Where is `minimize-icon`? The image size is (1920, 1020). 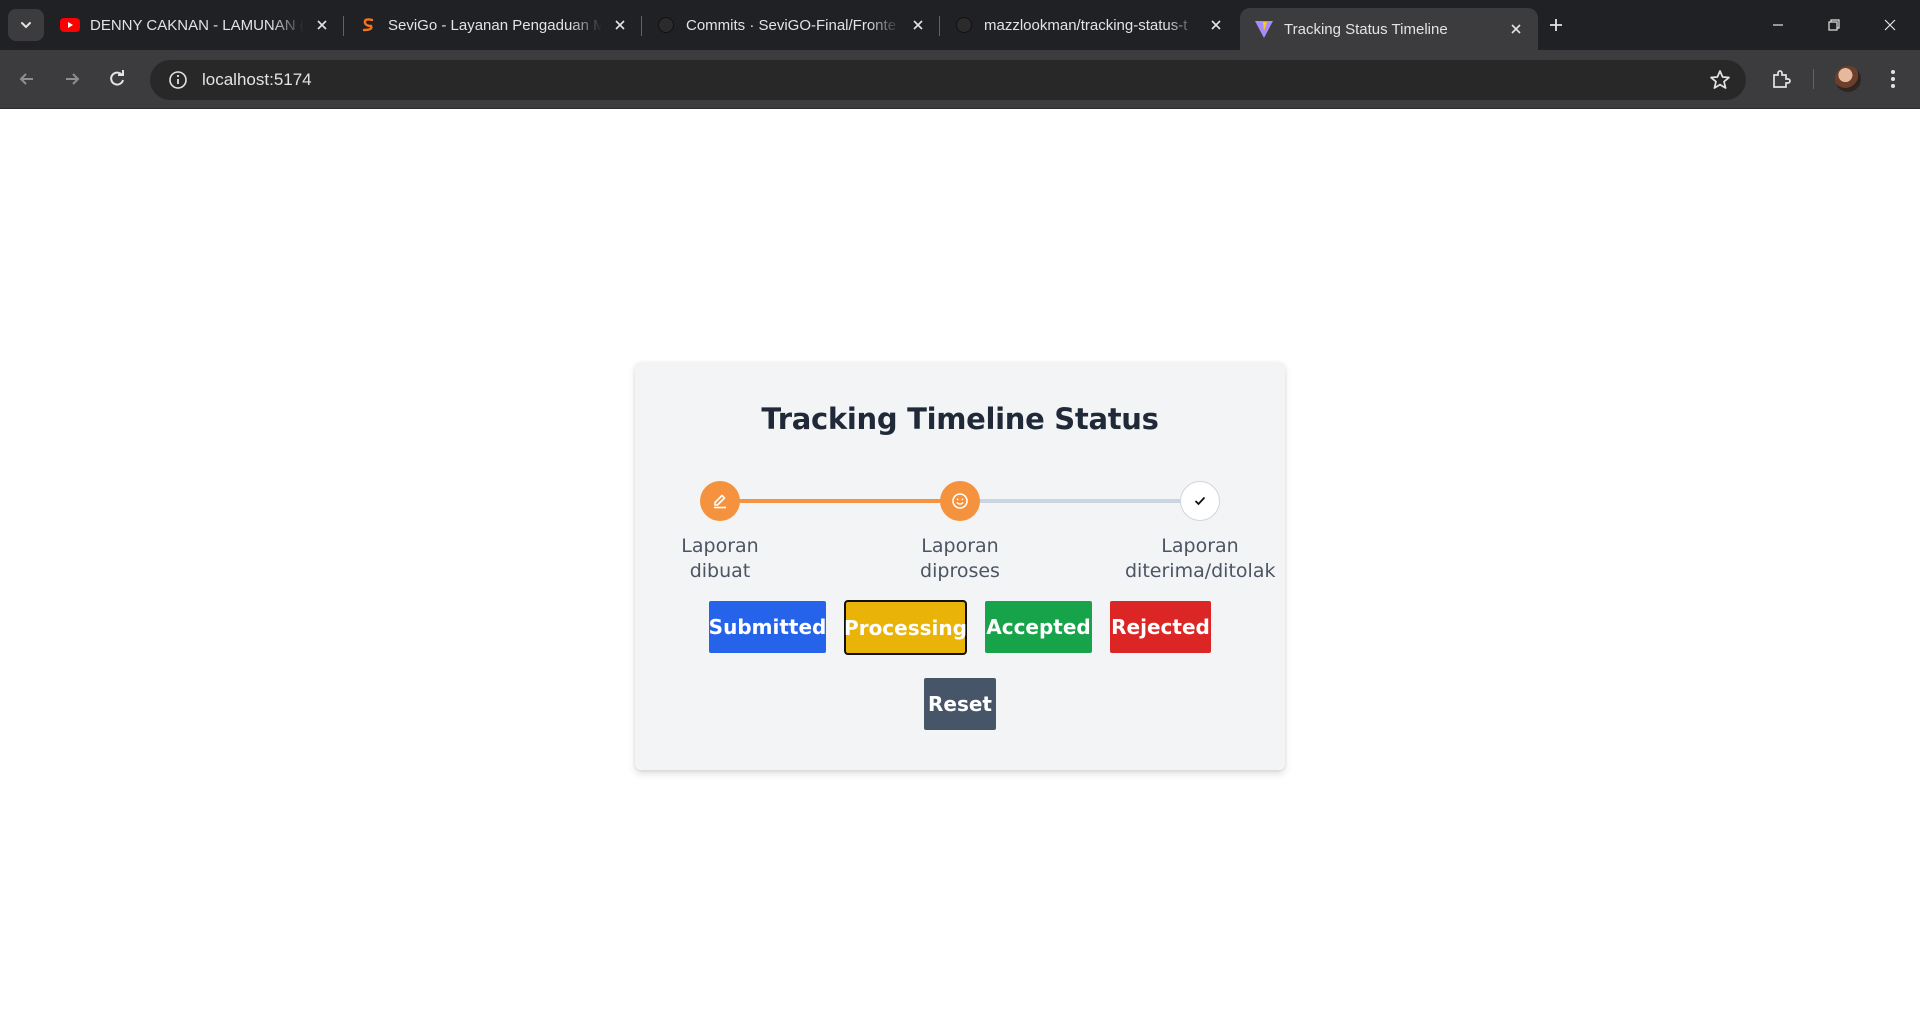 minimize-icon is located at coordinates (1778, 25).